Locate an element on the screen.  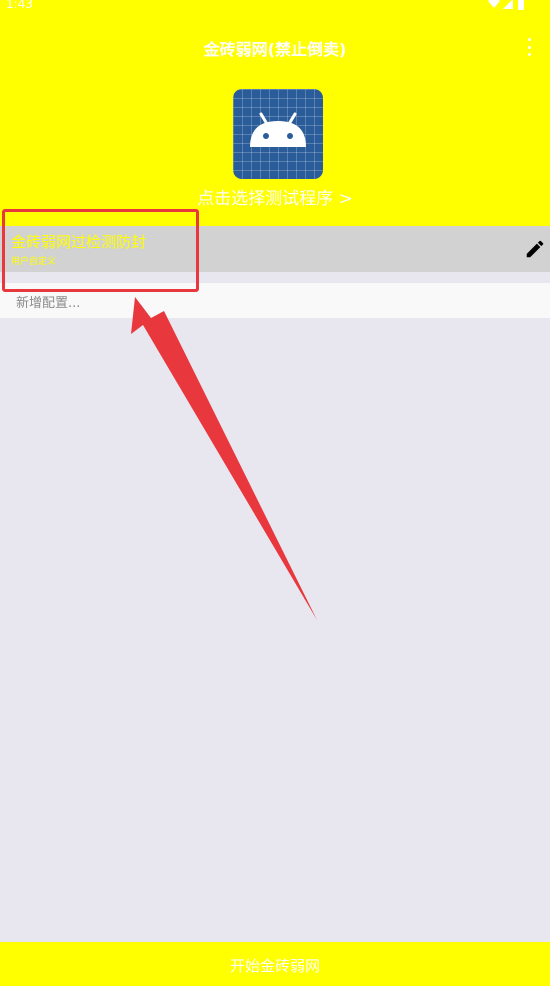
start-button-label: 开始金砖弱网 is located at coordinates (274, 966).